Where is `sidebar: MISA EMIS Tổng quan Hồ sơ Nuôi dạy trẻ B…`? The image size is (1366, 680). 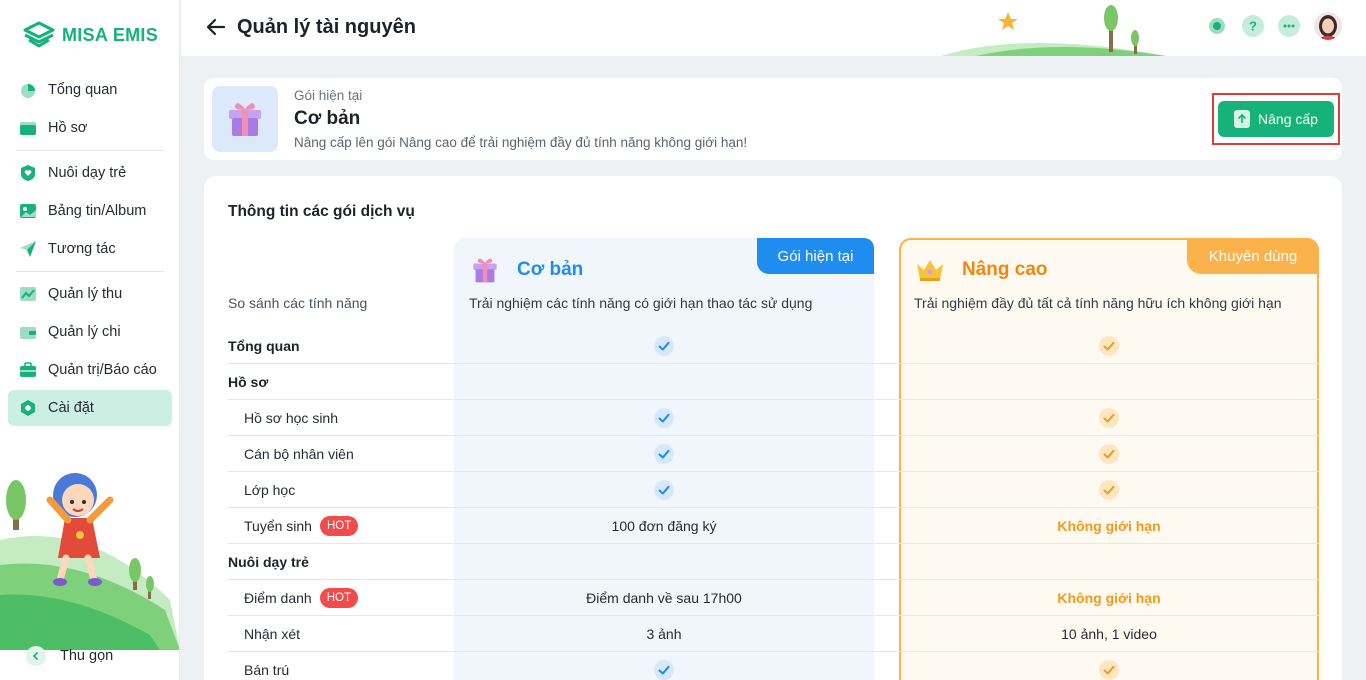 sidebar: MISA EMIS Tổng quan Hồ sơ Nuôi dạy trẻ B… is located at coordinates (90, 340).